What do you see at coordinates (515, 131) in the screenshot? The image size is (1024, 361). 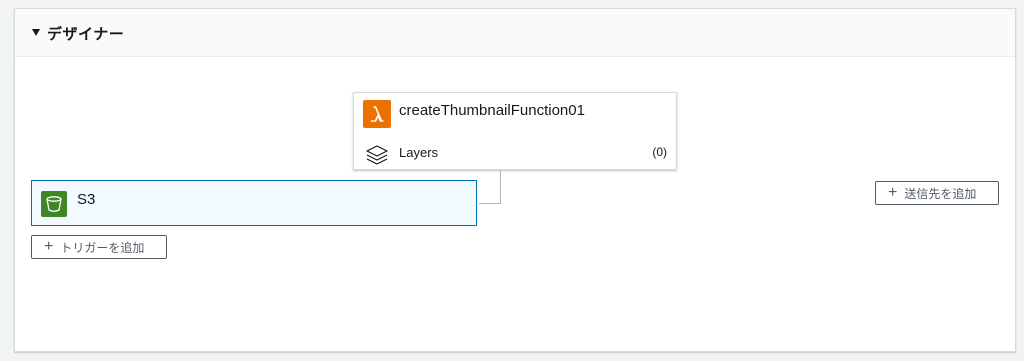 I see `function-card: createThumbnailFunction01 Layers (0)` at bounding box center [515, 131].